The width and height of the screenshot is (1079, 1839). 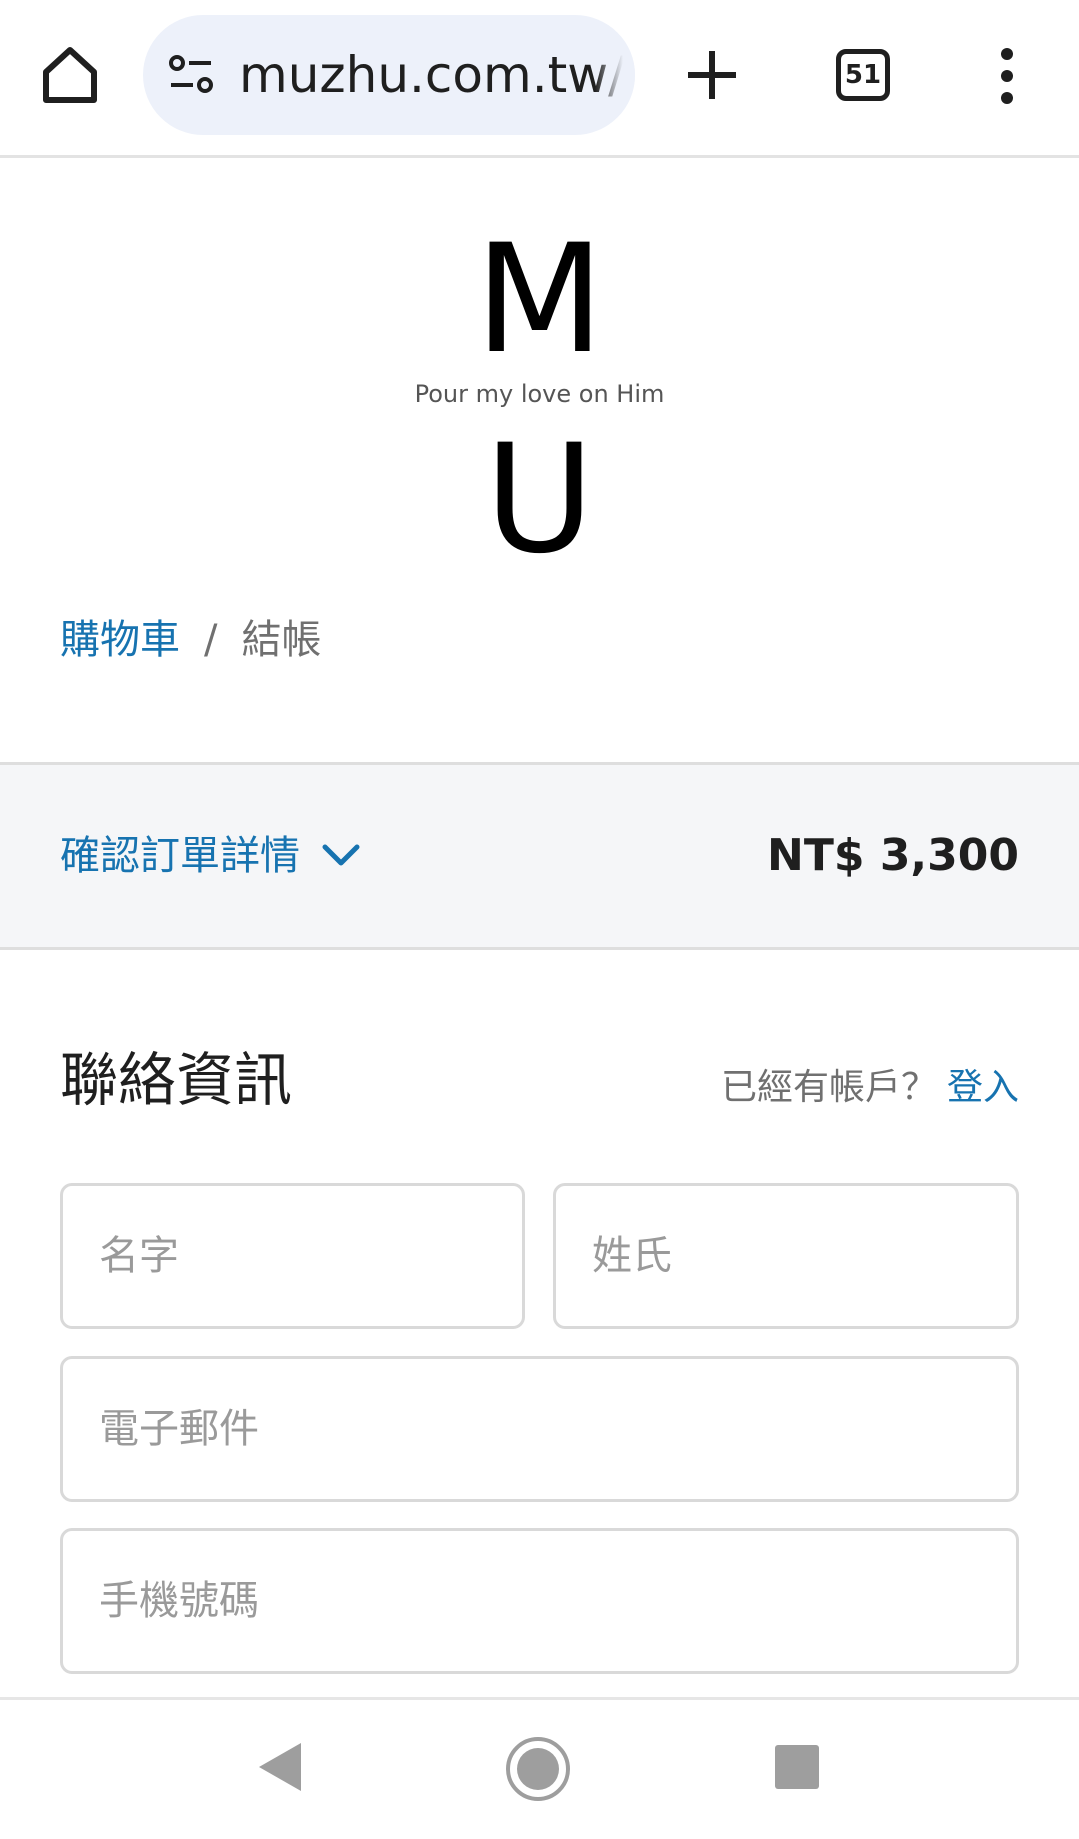 I want to click on recents-square-icon, so click(x=797, y=1767).